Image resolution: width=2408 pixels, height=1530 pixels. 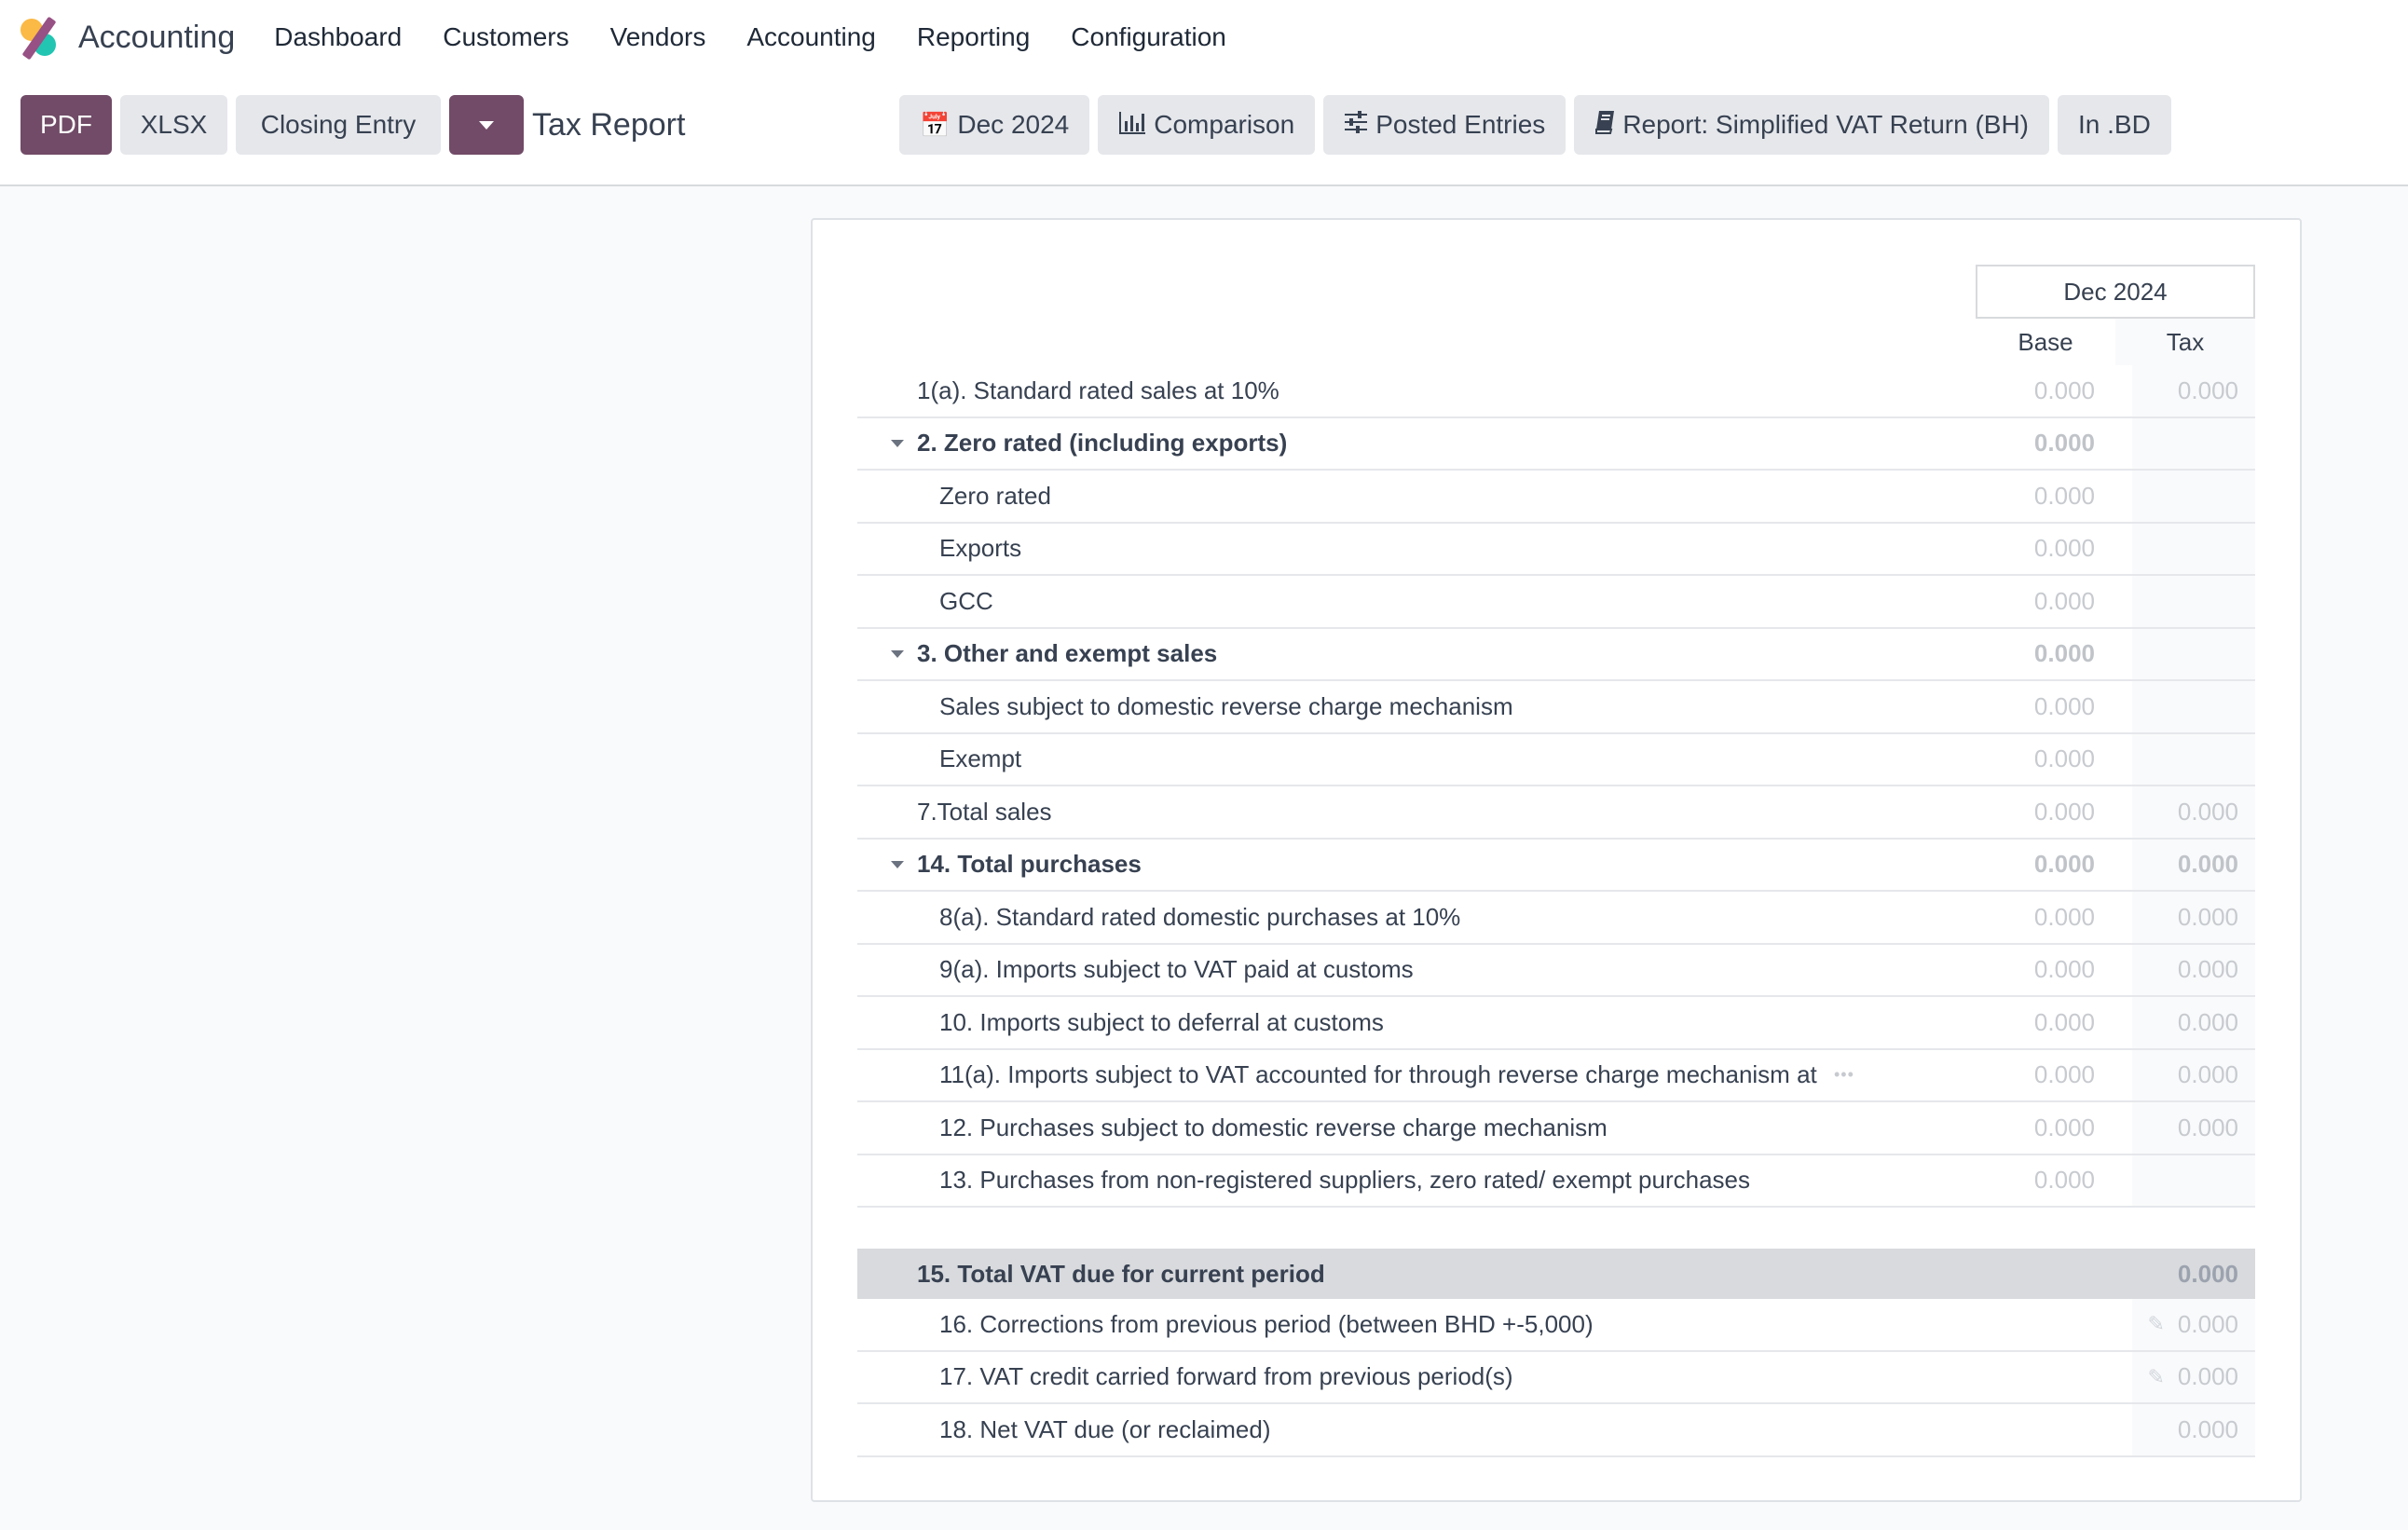 What do you see at coordinates (995, 495) in the screenshot?
I see `line-label: Zero rated` at bounding box center [995, 495].